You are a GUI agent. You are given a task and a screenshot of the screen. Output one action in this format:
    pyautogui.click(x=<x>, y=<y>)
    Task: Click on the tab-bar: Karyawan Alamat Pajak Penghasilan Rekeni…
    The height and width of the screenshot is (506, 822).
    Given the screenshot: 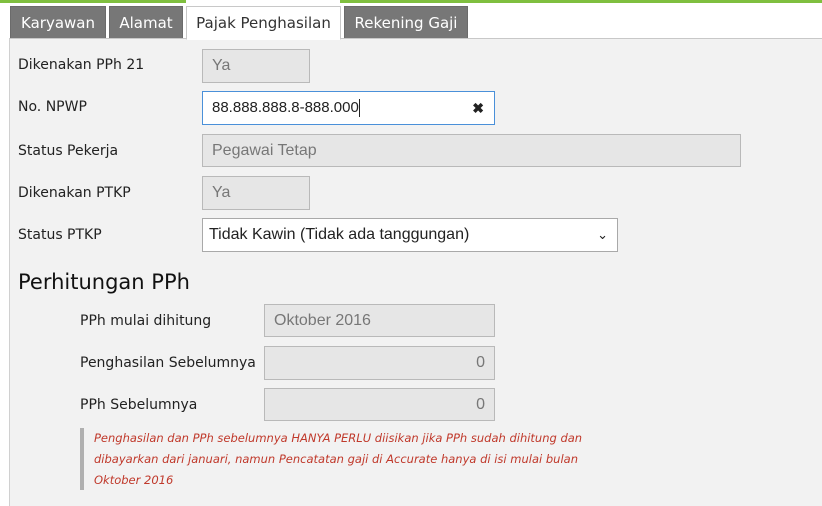 What is the action you would take?
    pyautogui.click(x=411, y=20)
    